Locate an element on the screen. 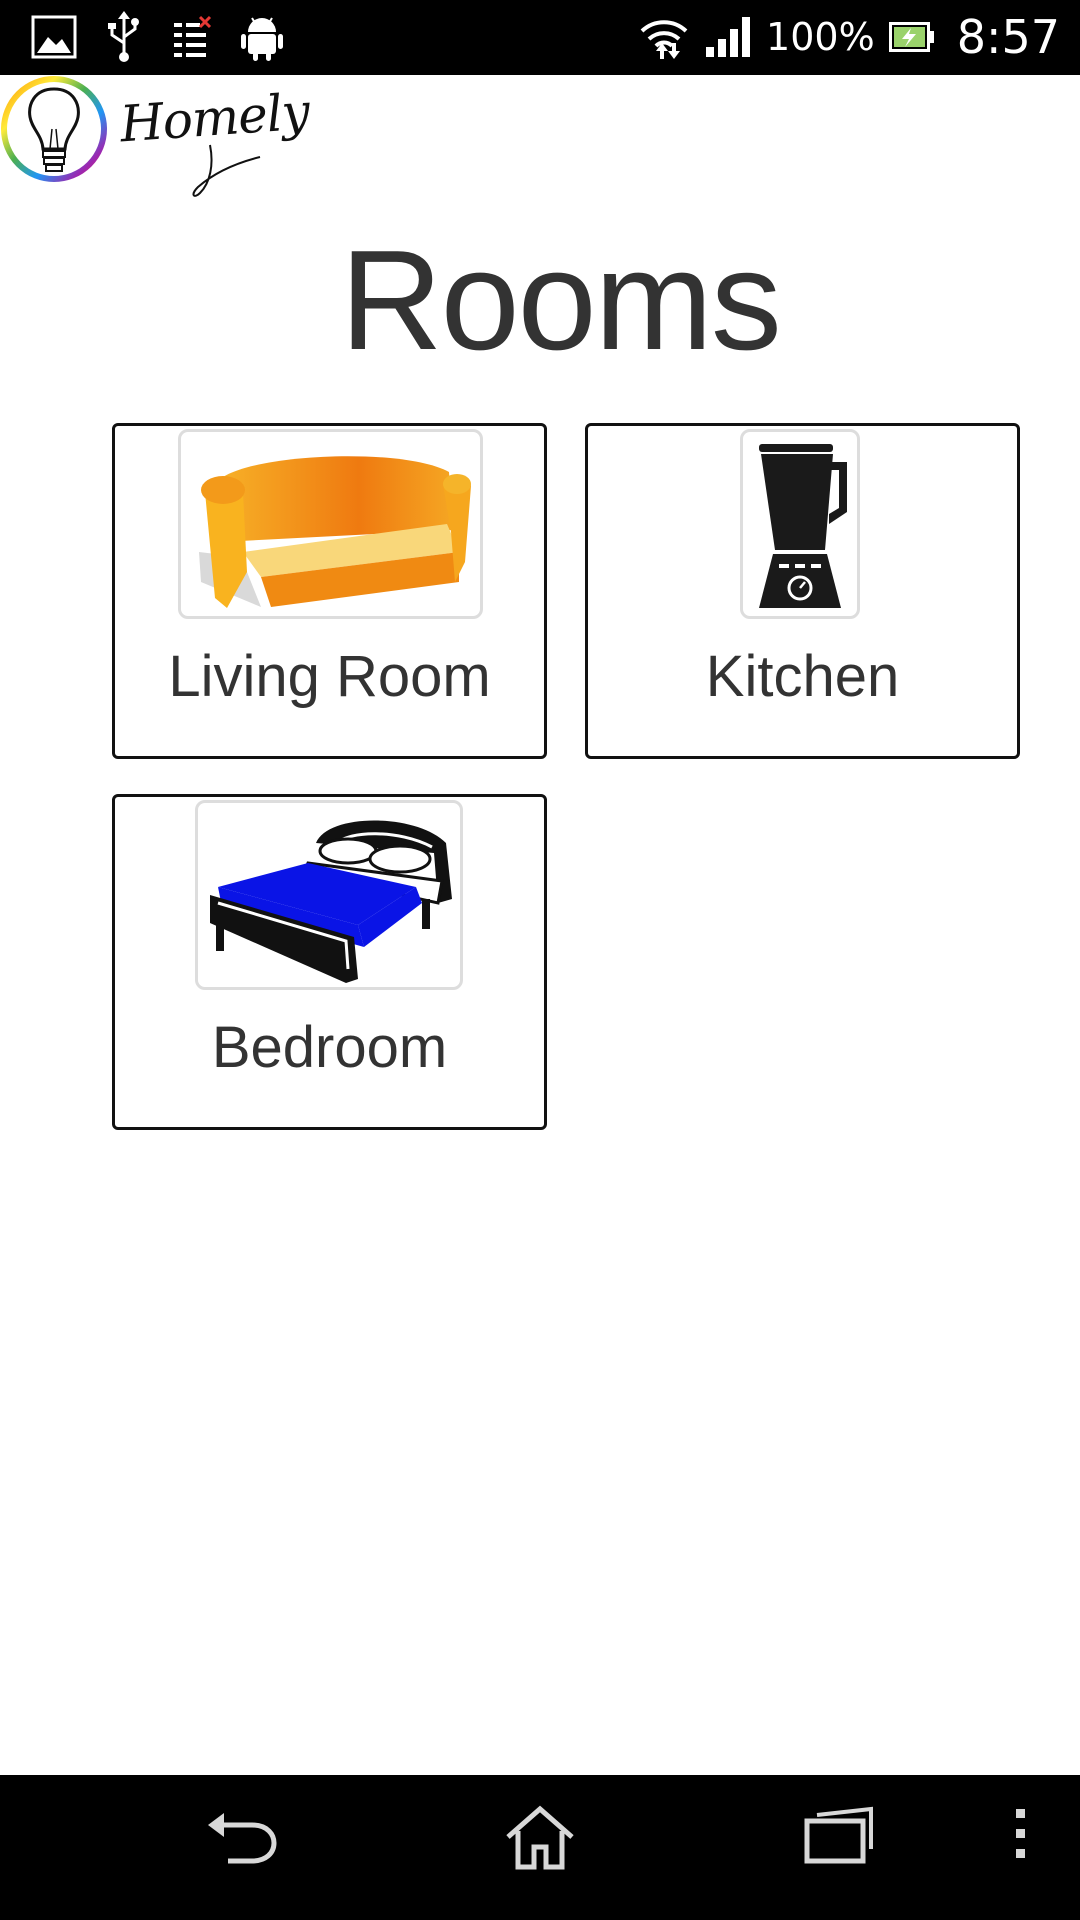 This screenshot has height=1920, width=1080. battery-icon is located at coordinates (911, 37).